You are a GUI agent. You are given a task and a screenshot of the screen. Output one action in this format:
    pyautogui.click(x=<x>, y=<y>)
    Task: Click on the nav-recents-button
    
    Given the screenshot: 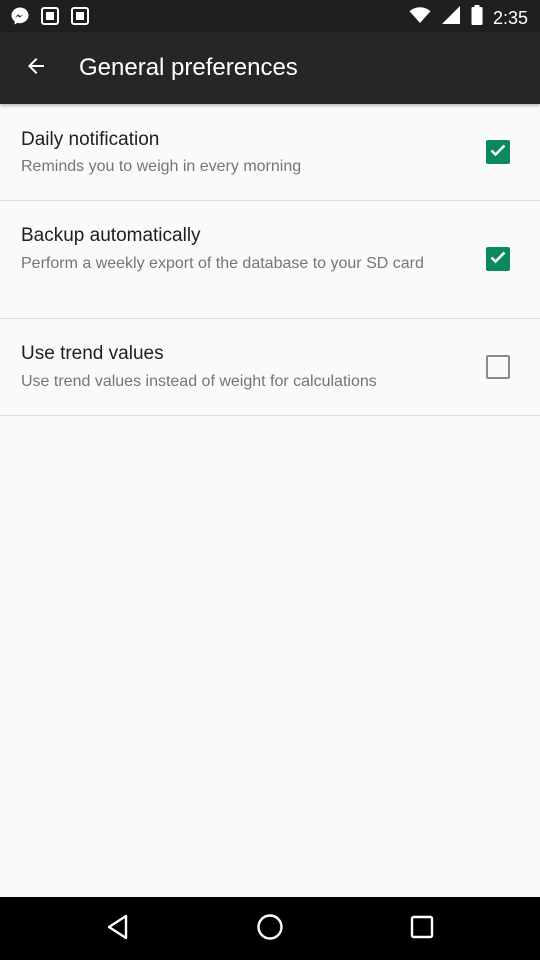 What is the action you would take?
    pyautogui.click(x=422, y=929)
    